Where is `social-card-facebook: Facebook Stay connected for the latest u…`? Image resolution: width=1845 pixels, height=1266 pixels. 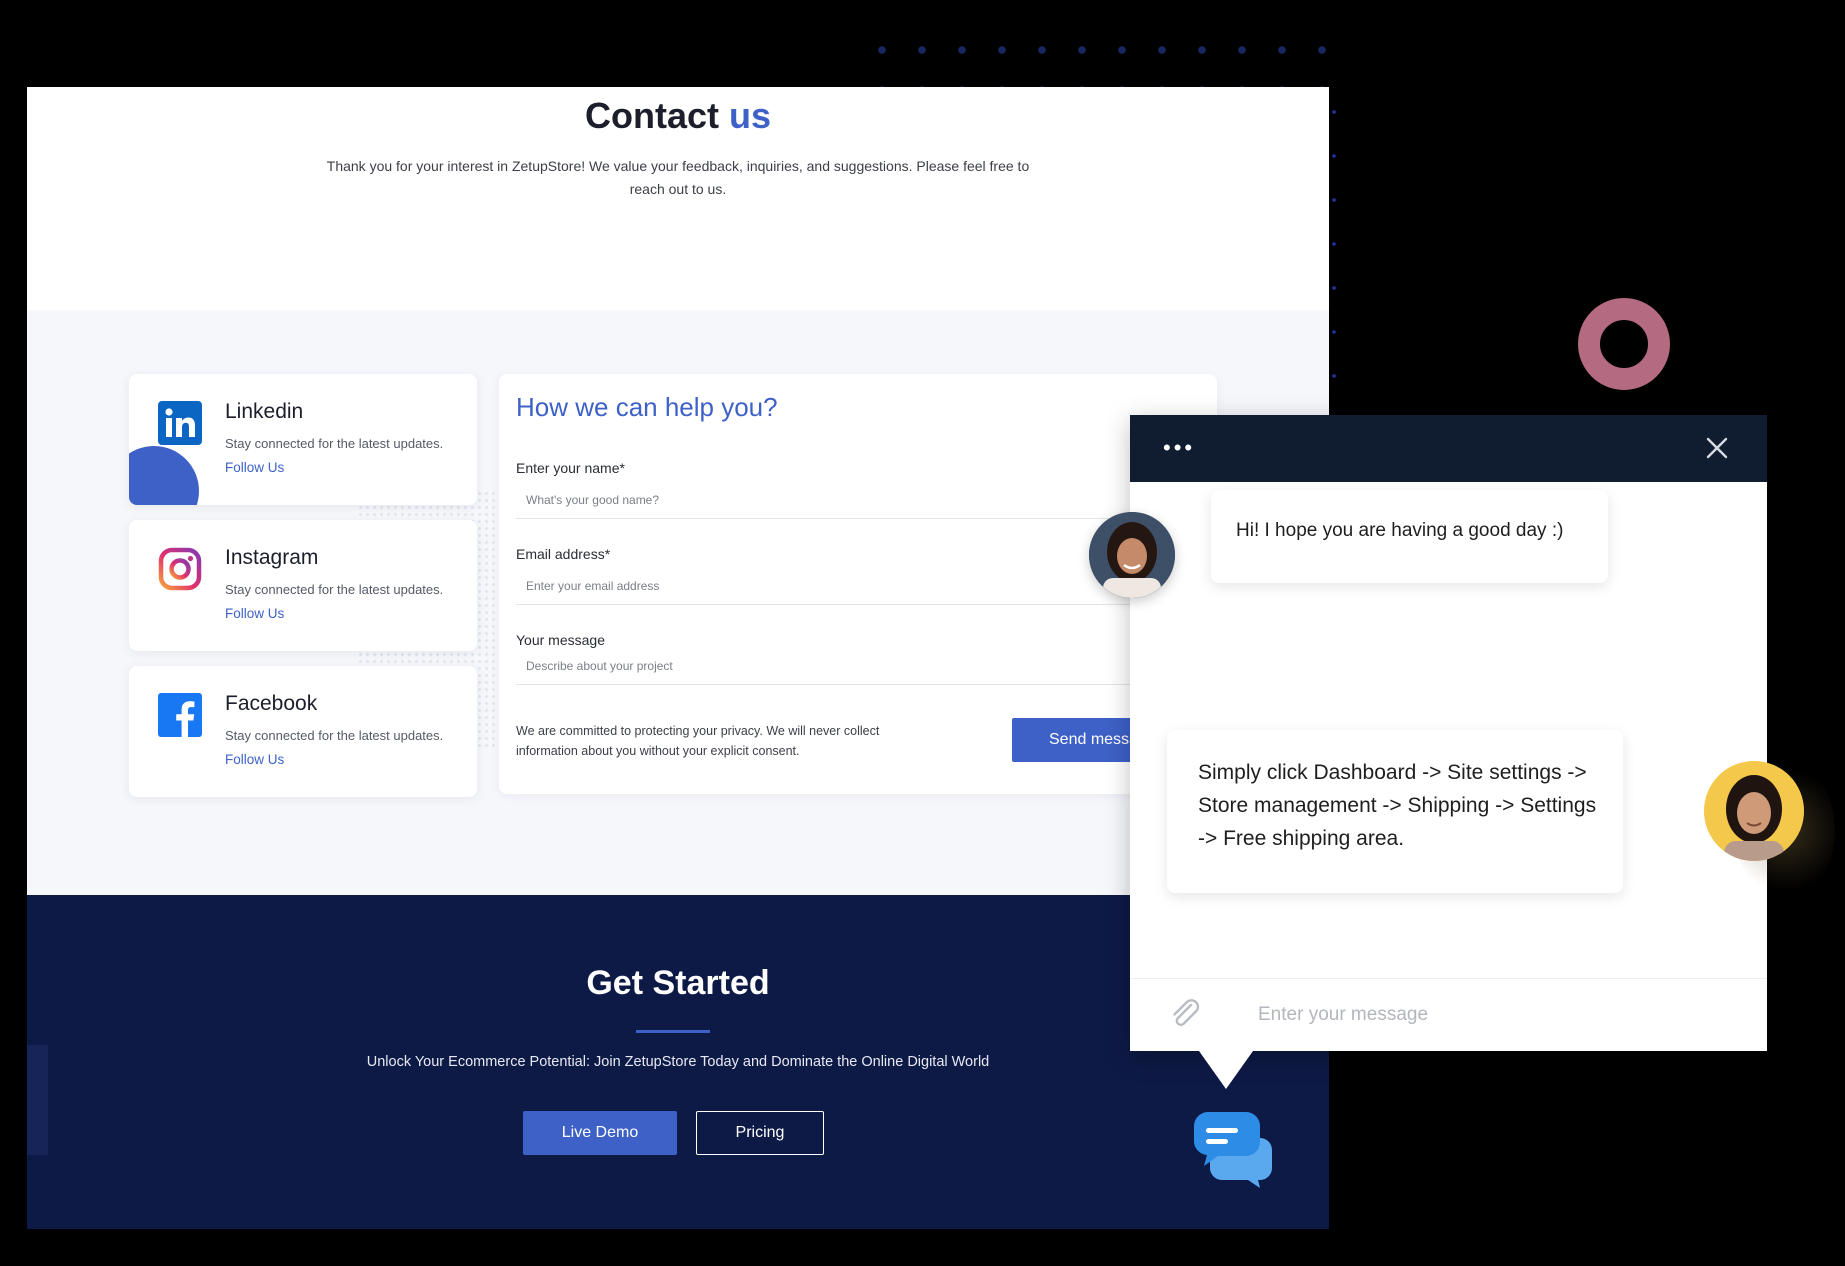
social-card-facebook: Facebook Stay connected for the latest u… is located at coordinates (303, 731).